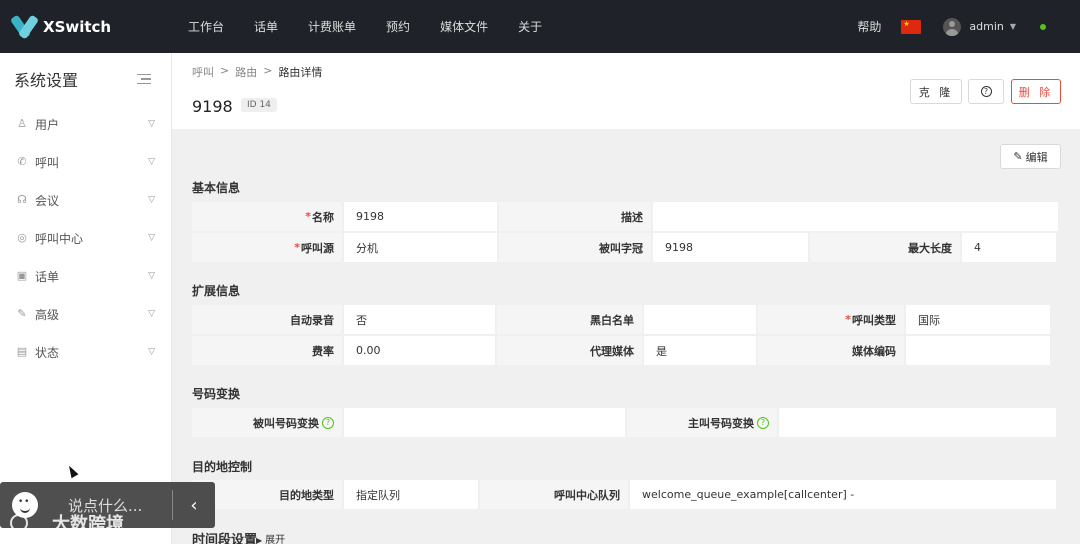 The image size is (1080, 544). What do you see at coordinates (1043, 26) in the screenshot?
I see `online-status-icon` at bounding box center [1043, 26].